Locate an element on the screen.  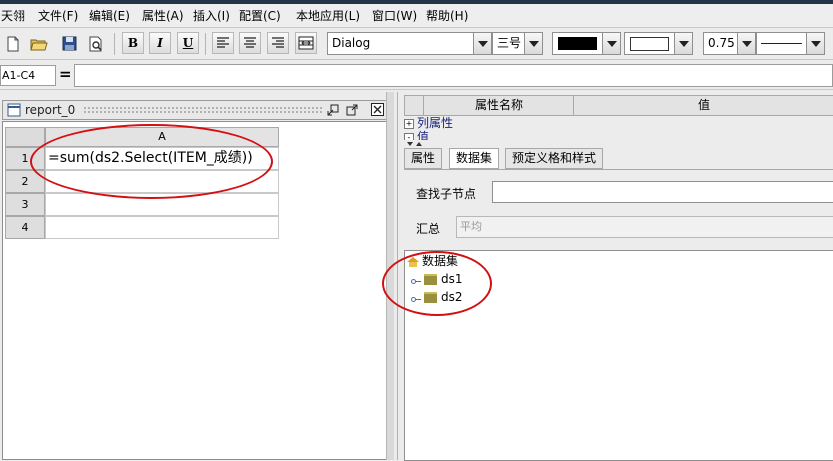
font-size-select: 三号 is located at coordinates (508, 43).